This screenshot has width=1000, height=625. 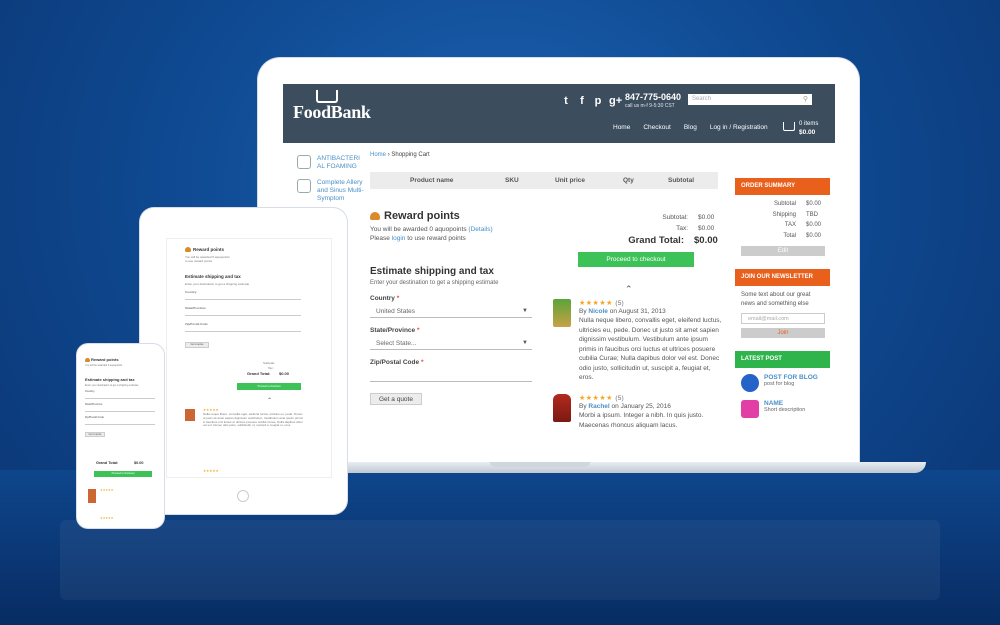 What do you see at coordinates (209, 249) in the screenshot?
I see `tablet-reward-title-text: Reward points` at bounding box center [209, 249].